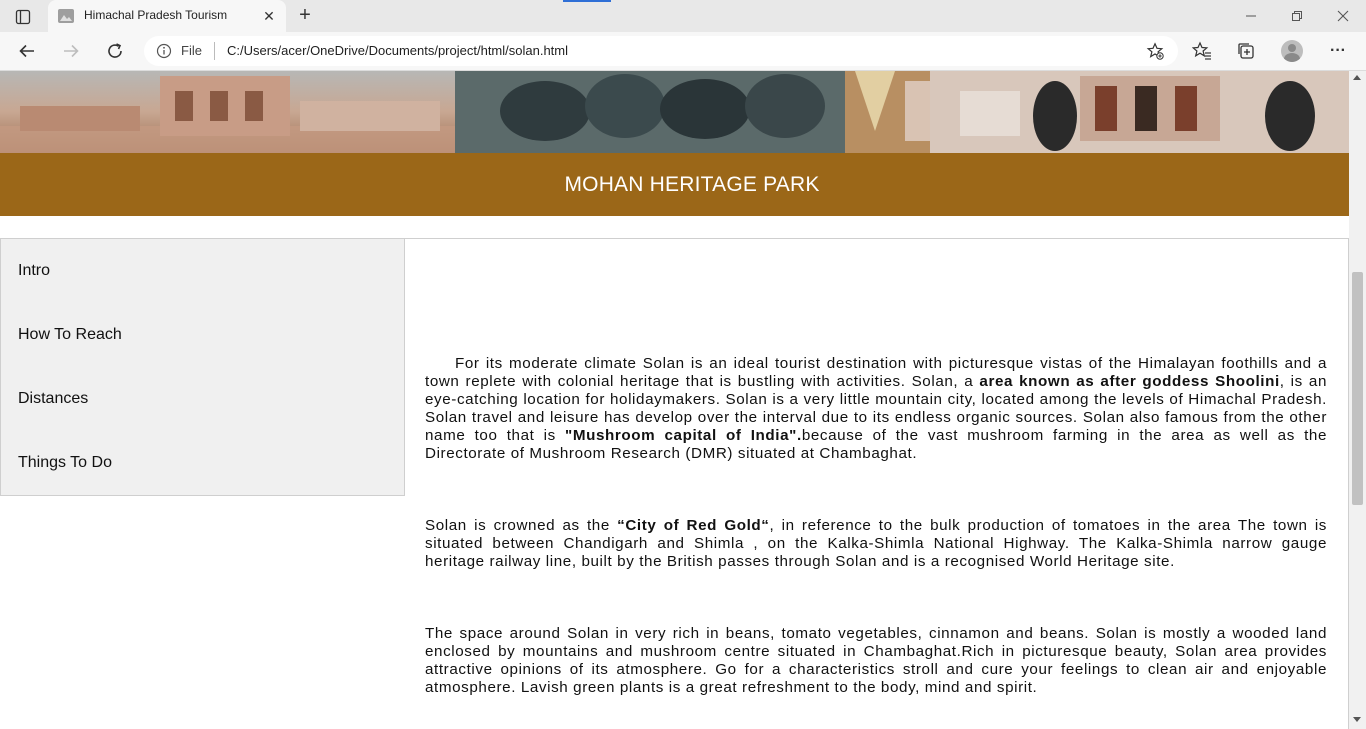 The height and width of the screenshot is (729, 1366). I want to click on banner-image-right, so click(1139, 112).